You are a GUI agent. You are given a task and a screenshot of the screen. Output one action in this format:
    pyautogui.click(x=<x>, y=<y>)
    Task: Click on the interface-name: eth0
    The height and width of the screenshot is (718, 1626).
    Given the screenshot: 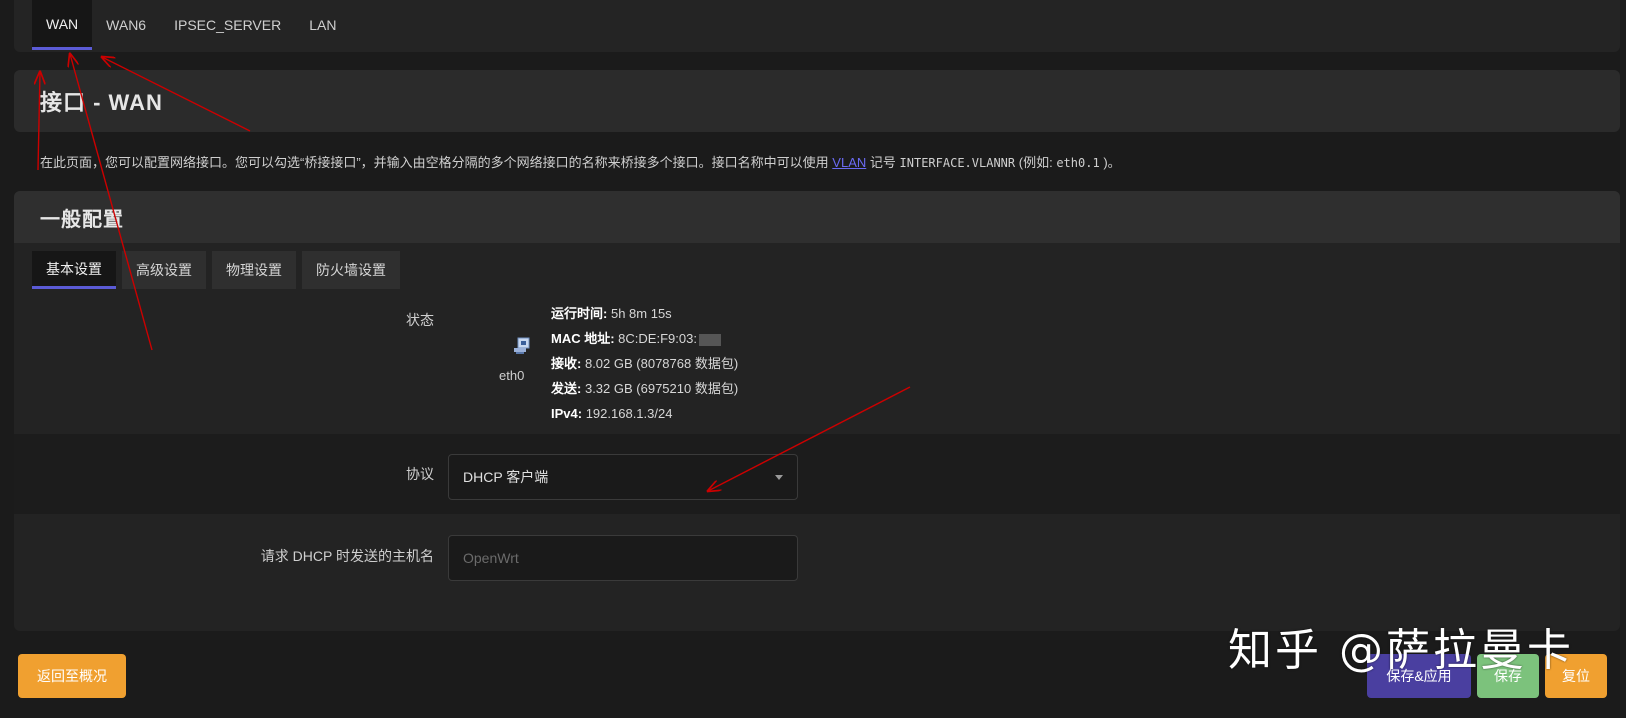 What is the action you would take?
    pyautogui.click(x=512, y=375)
    